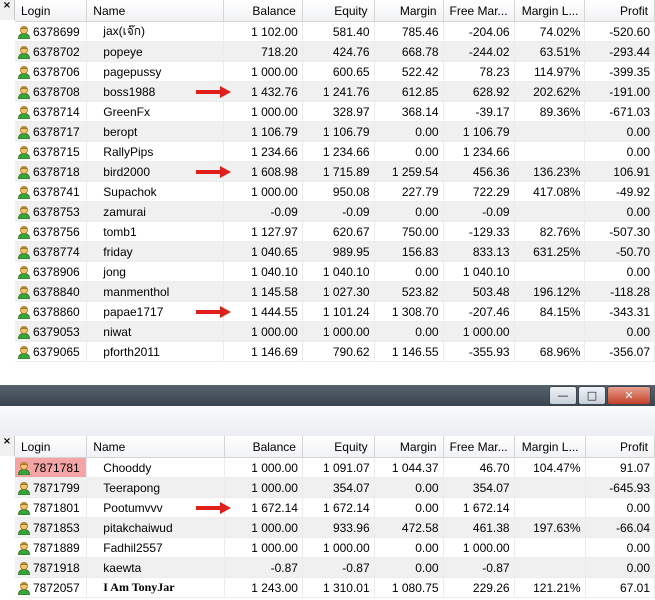 Image resolution: width=655 pixels, height=600 pixels. I want to click on cell-login: 6378706, so click(51, 71).